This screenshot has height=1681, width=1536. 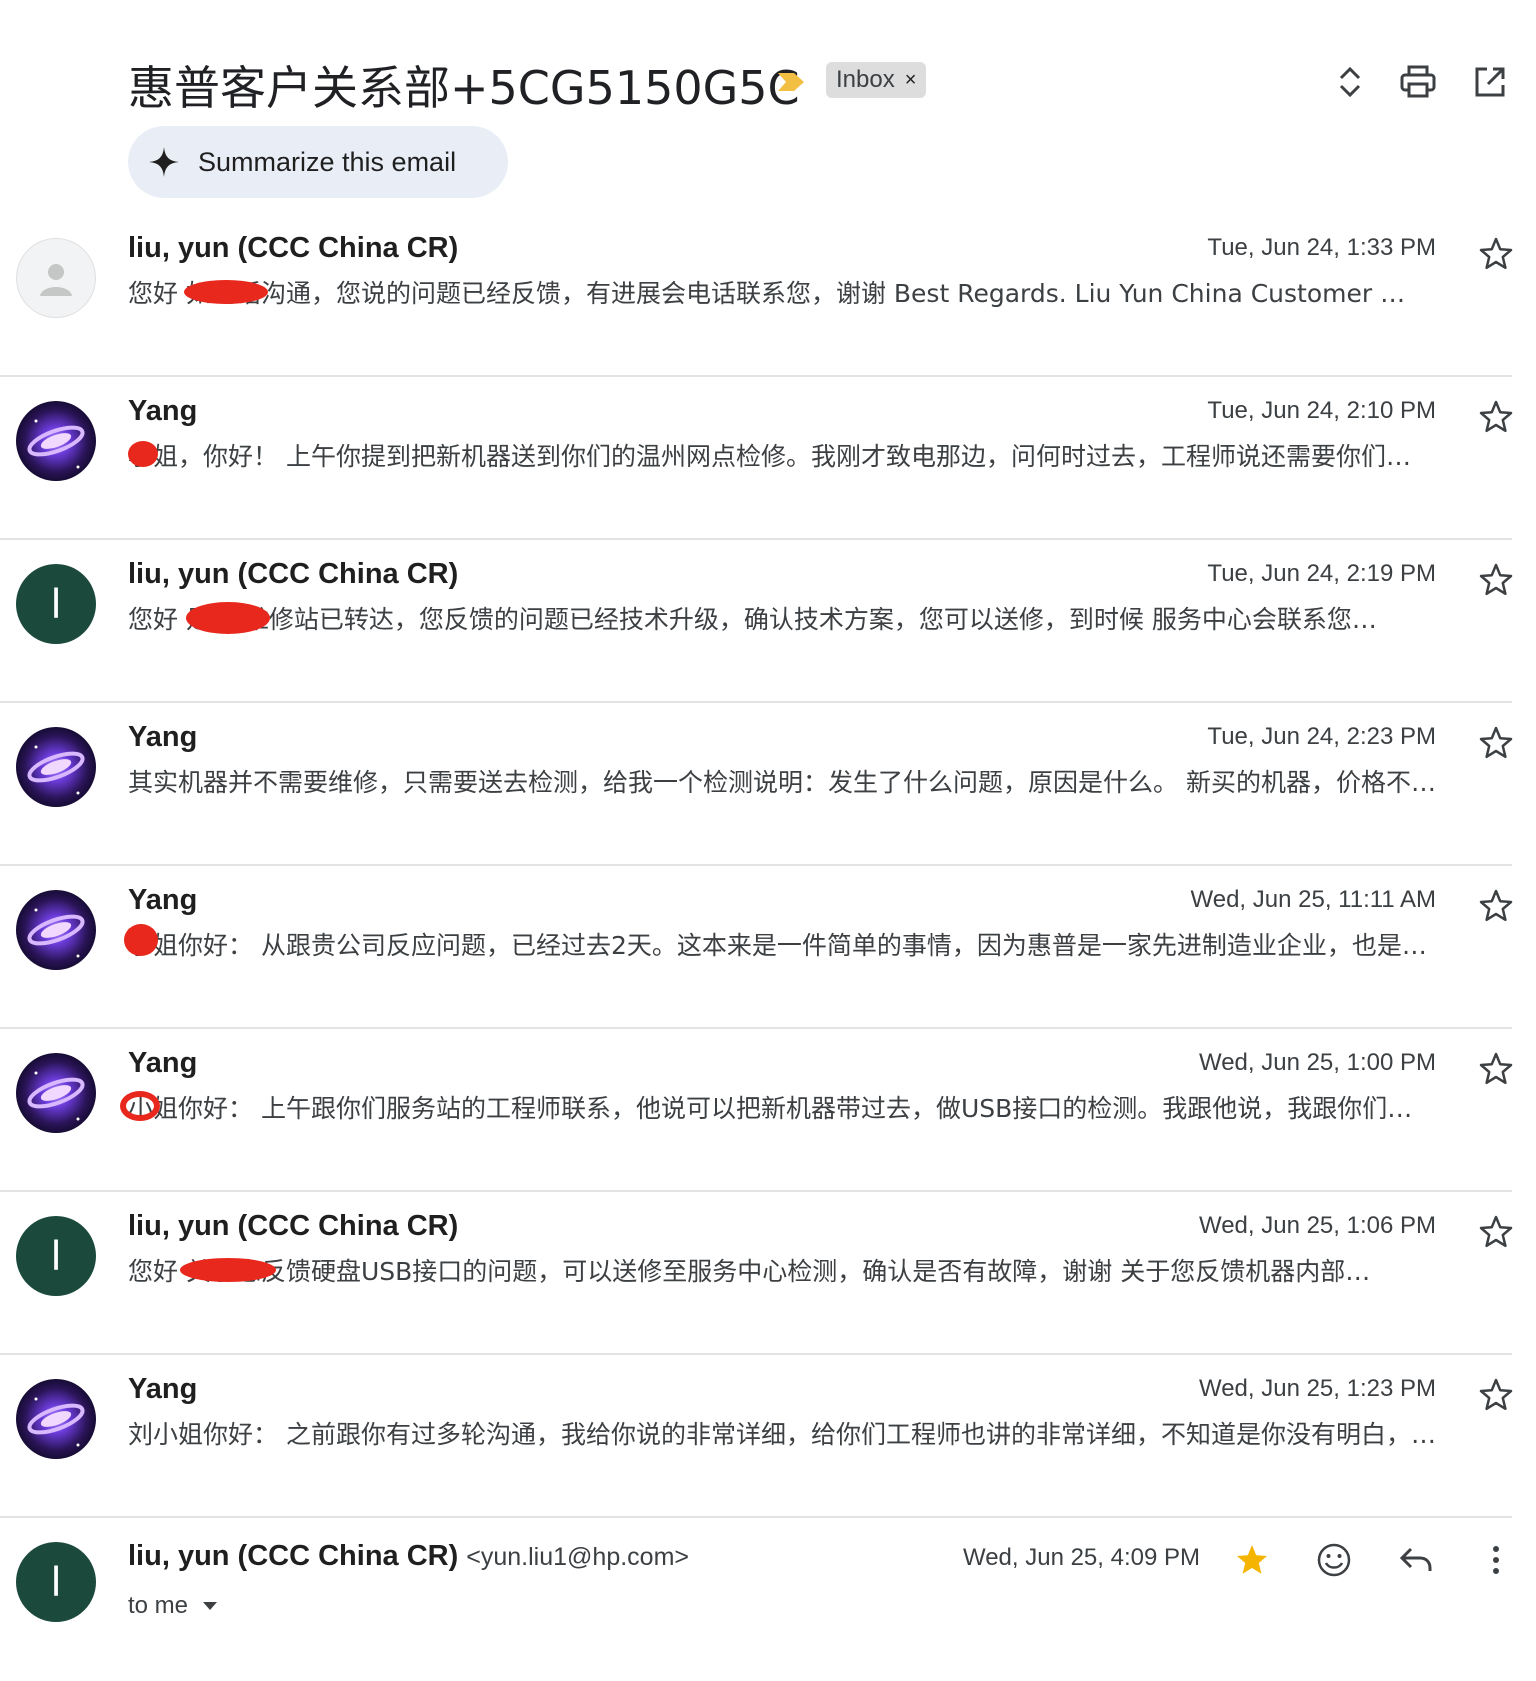 I want to click on email-subject: 惠普客户关系部+5CG5150G5C, so click(x=464, y=88).